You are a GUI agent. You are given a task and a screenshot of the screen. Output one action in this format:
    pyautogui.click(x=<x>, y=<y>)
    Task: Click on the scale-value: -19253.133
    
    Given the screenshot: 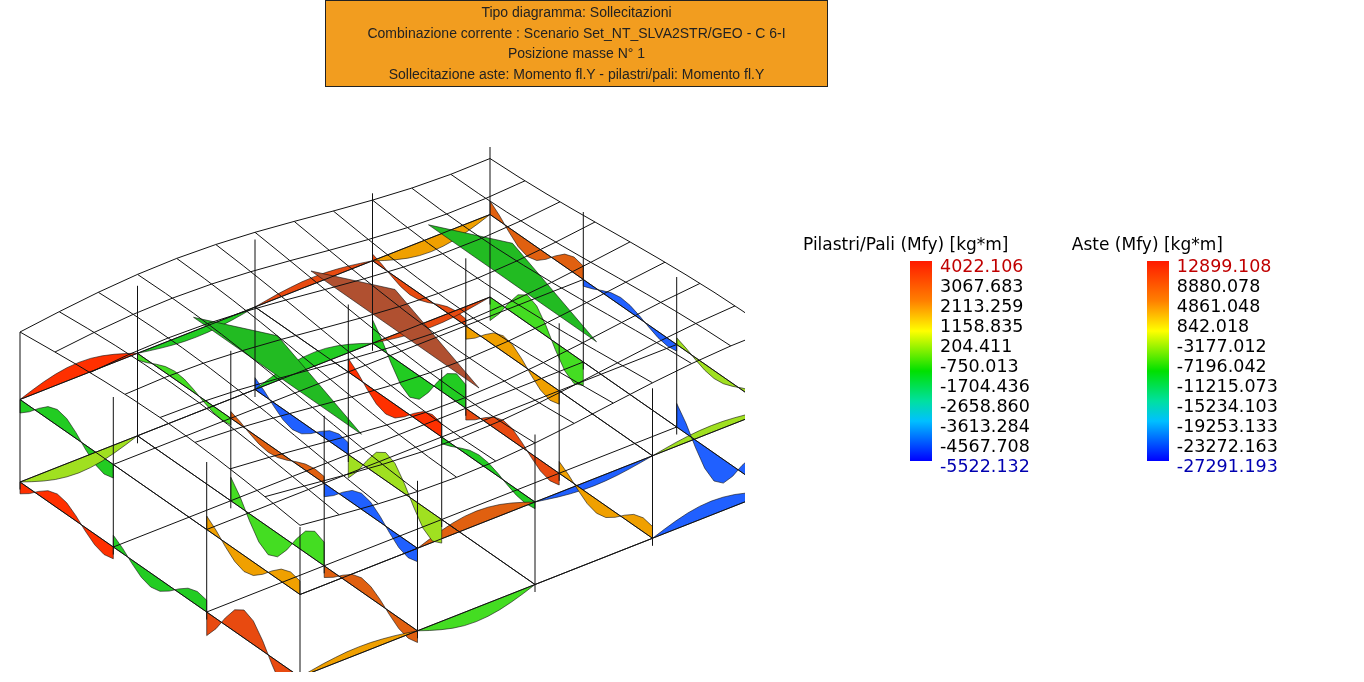 What is the action you would take?
    pyautogui.click(x=1227, y=426)
    